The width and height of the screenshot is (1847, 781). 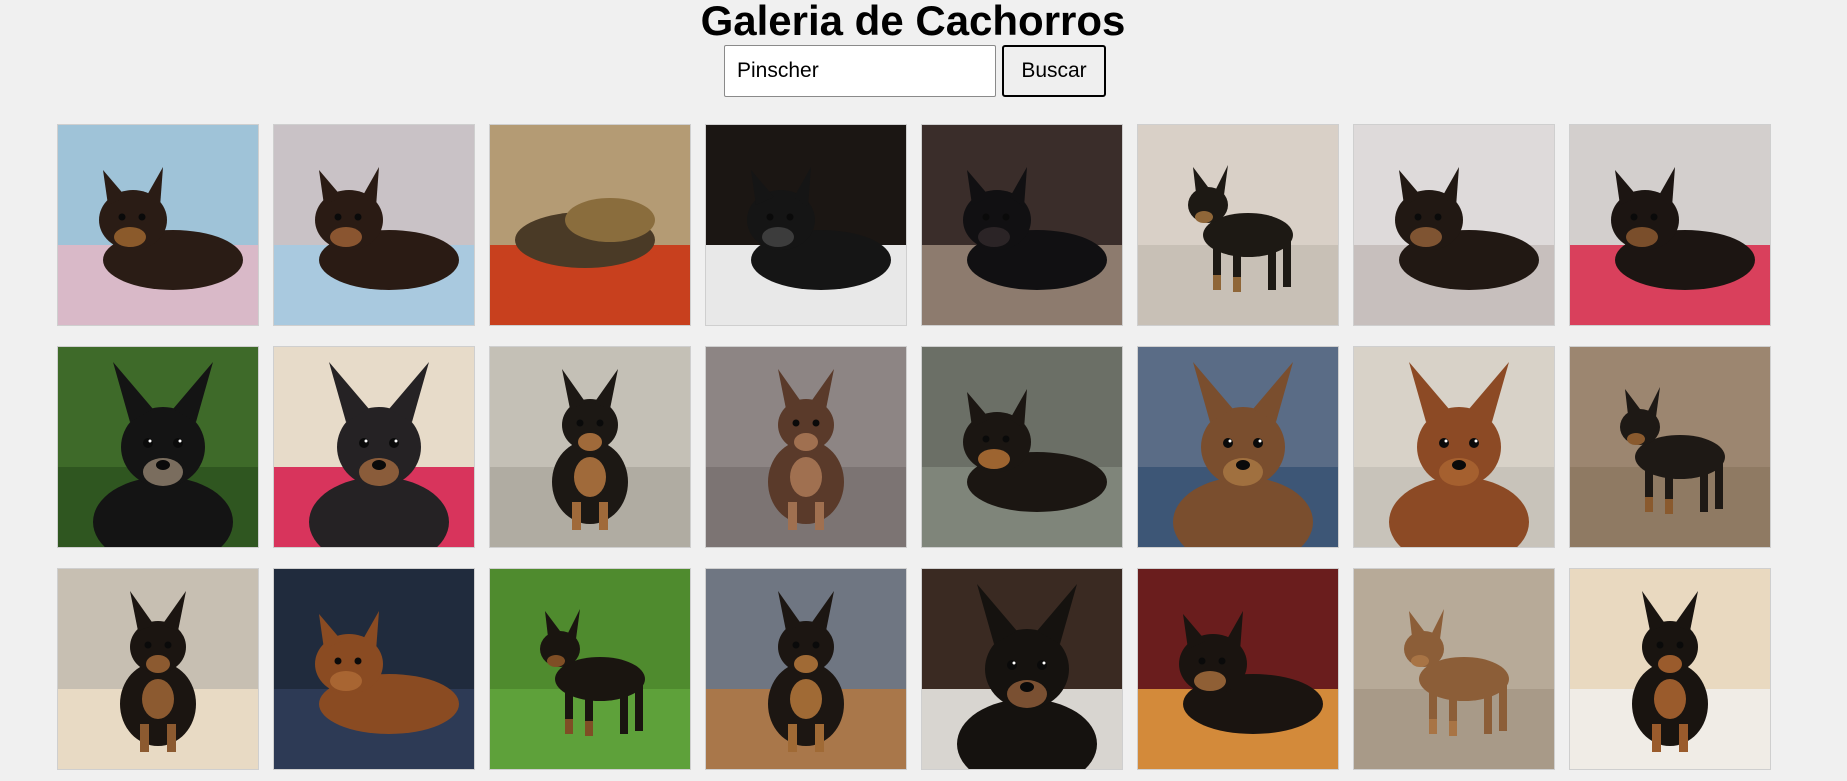 I want to click on search-bar: Buscar, so click(x=915, y=71).